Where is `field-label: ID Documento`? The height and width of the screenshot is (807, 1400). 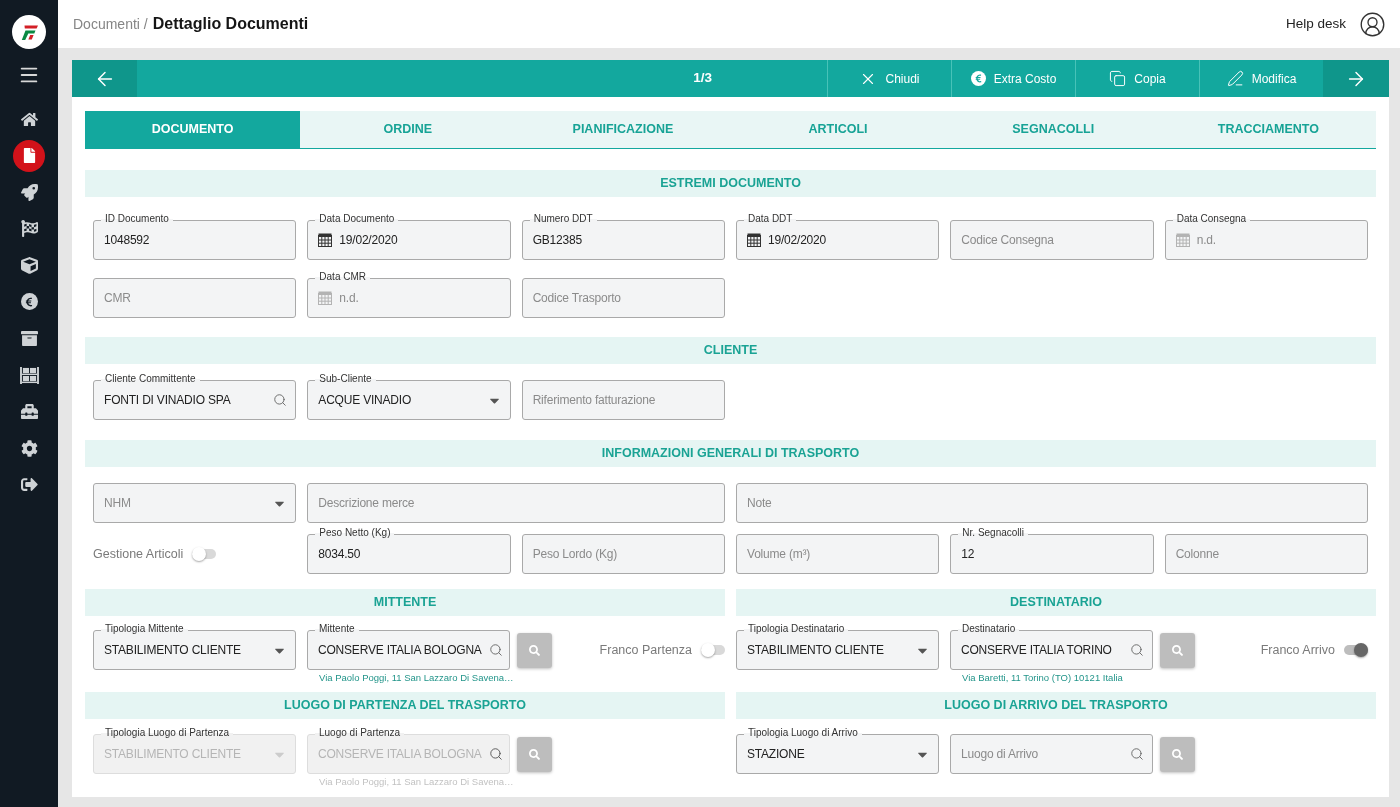
field-label: ID Documento is located at coordinates (137, 219).